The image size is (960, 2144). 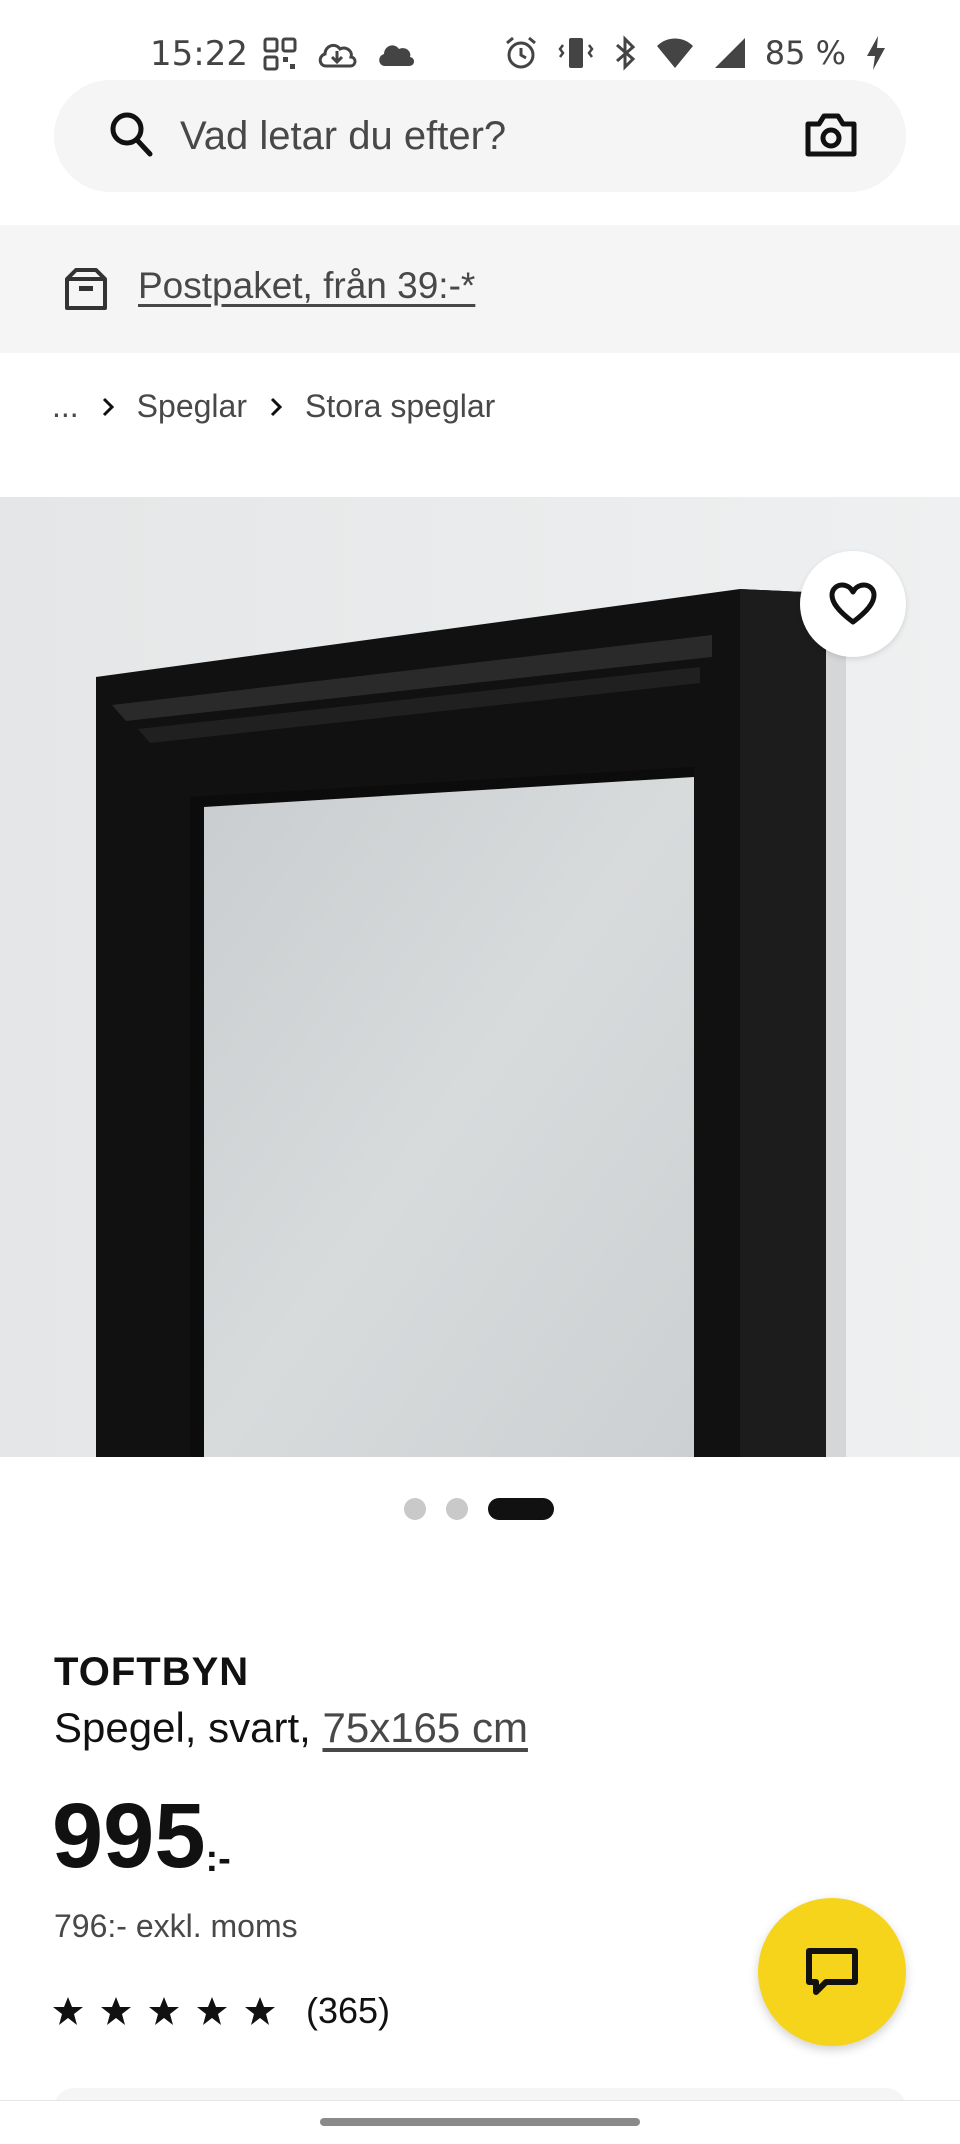 I want to click on product-size-link: 75x165 cm, so click(x=424, y=1727).